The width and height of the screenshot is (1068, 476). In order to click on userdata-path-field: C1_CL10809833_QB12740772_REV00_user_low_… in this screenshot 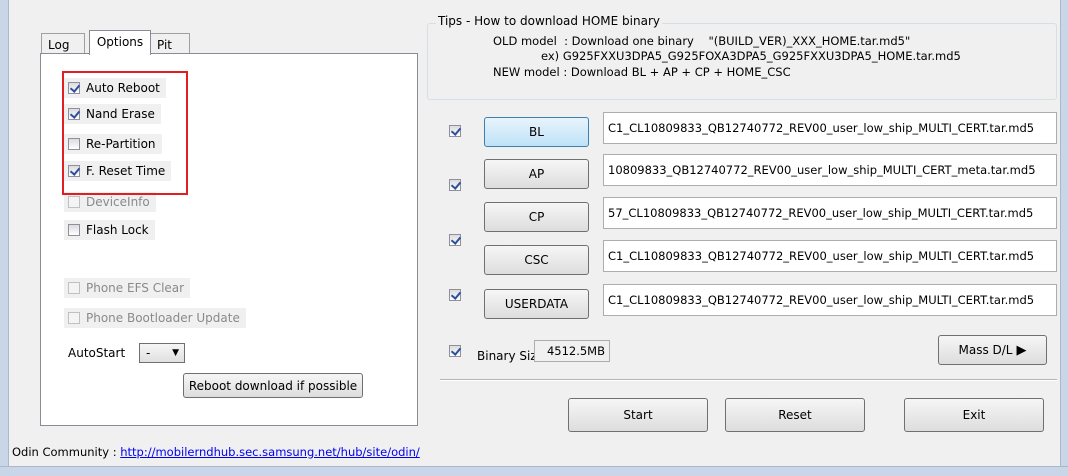, I will do `click(830, 300)`.